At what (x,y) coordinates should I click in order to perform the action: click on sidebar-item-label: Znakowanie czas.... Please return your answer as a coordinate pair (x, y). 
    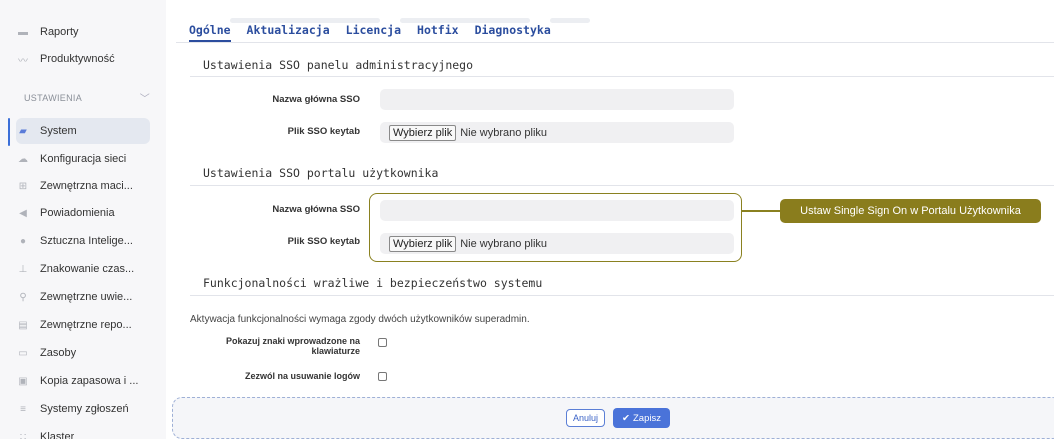
    Looking at the image, I should click on (87, 269).